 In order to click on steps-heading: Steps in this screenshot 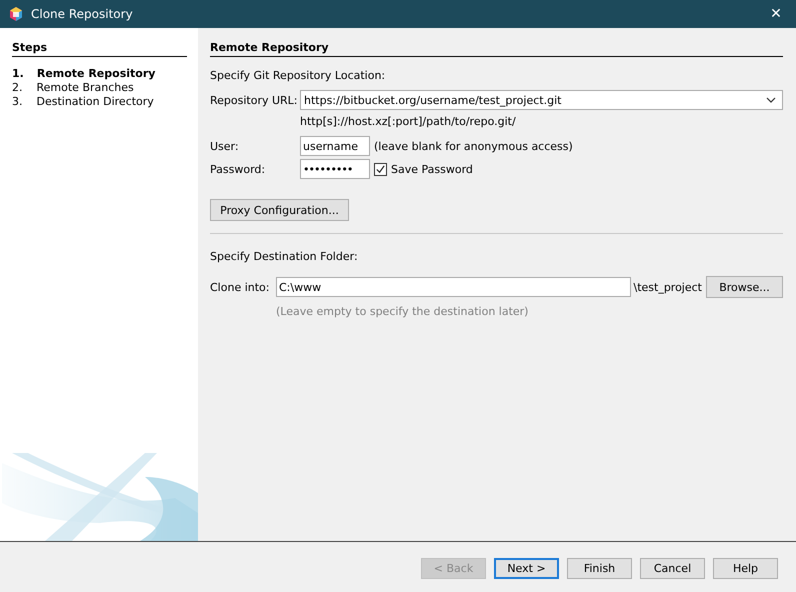, I will do `click(99, 49)`.